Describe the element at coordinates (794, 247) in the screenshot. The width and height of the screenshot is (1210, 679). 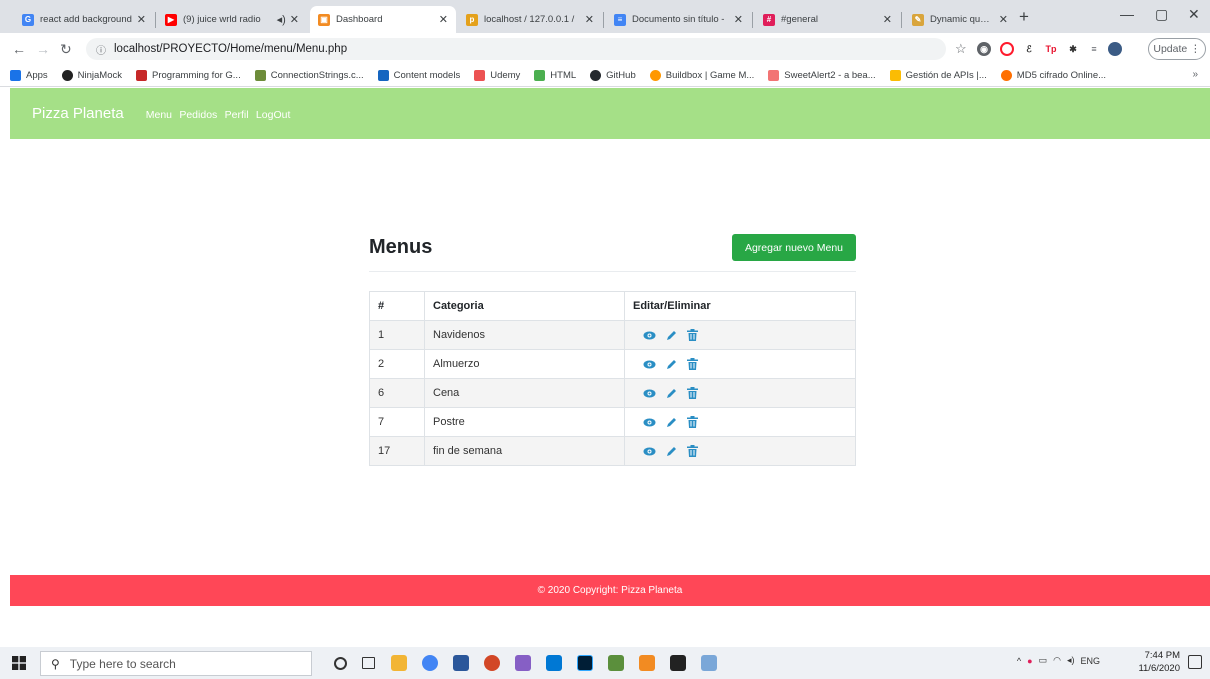
I see `add-menu-button: Agregar nuevo Menu` at that location.